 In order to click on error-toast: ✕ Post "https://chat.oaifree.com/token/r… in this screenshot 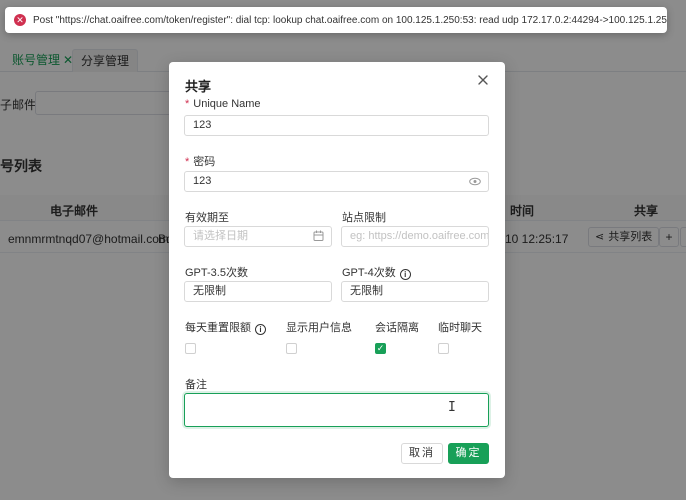, I will do `click(336, 20)`.